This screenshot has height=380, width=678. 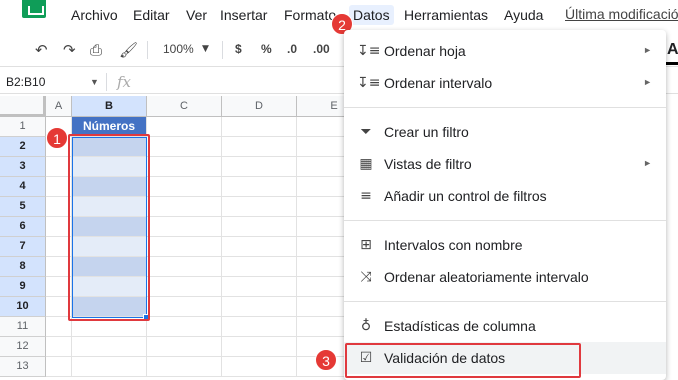 I want to click on row-header-5: 5, so click(x=23, y=207).